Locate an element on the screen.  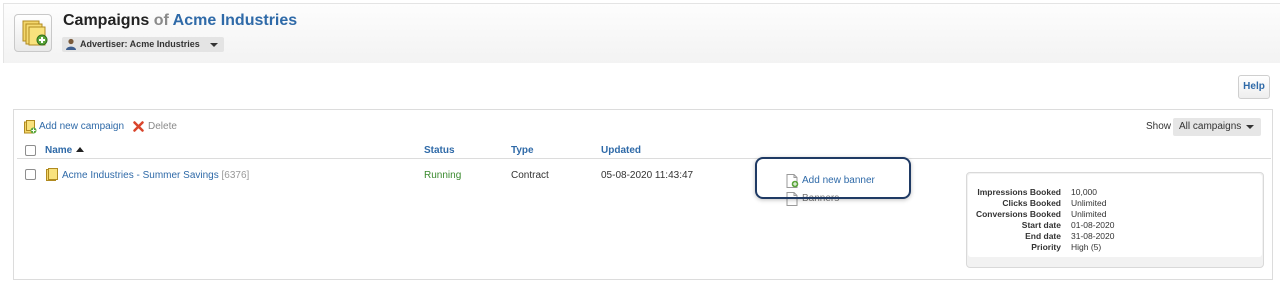
column-header-name: Name is located at coordinates (65, 150).